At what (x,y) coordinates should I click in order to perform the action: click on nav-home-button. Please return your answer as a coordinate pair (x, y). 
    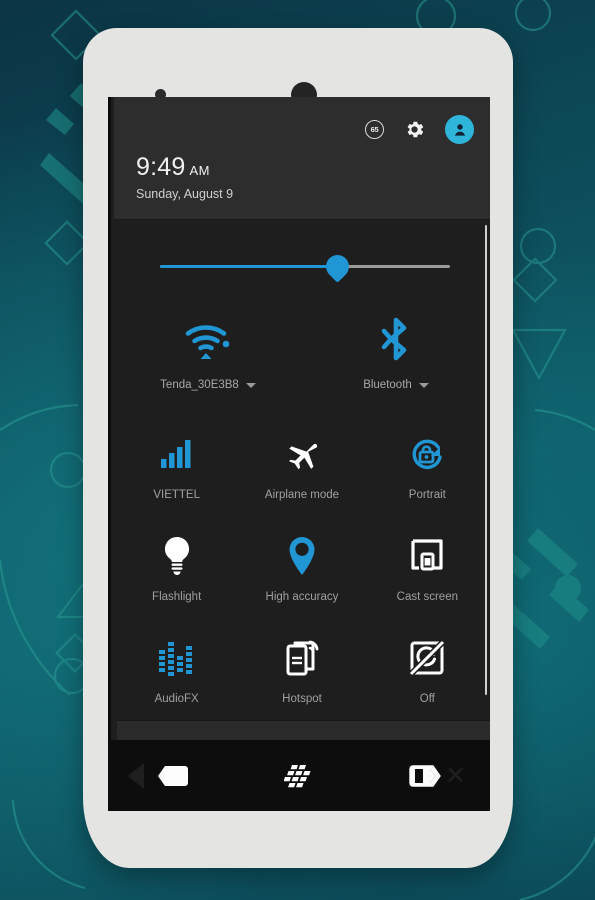
    Looking at the image, I should click on (298, 776).